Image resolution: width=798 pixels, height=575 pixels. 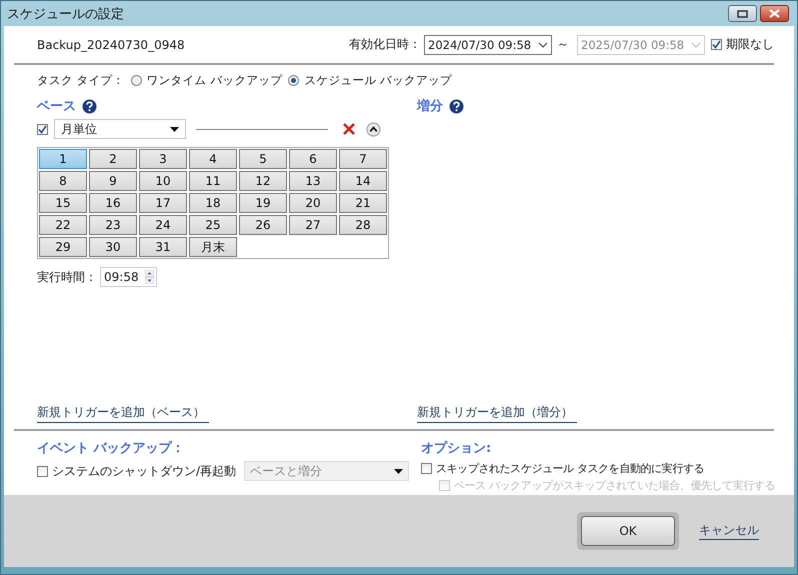 I want to click on day-button: 12, so click(x=263, y=181).